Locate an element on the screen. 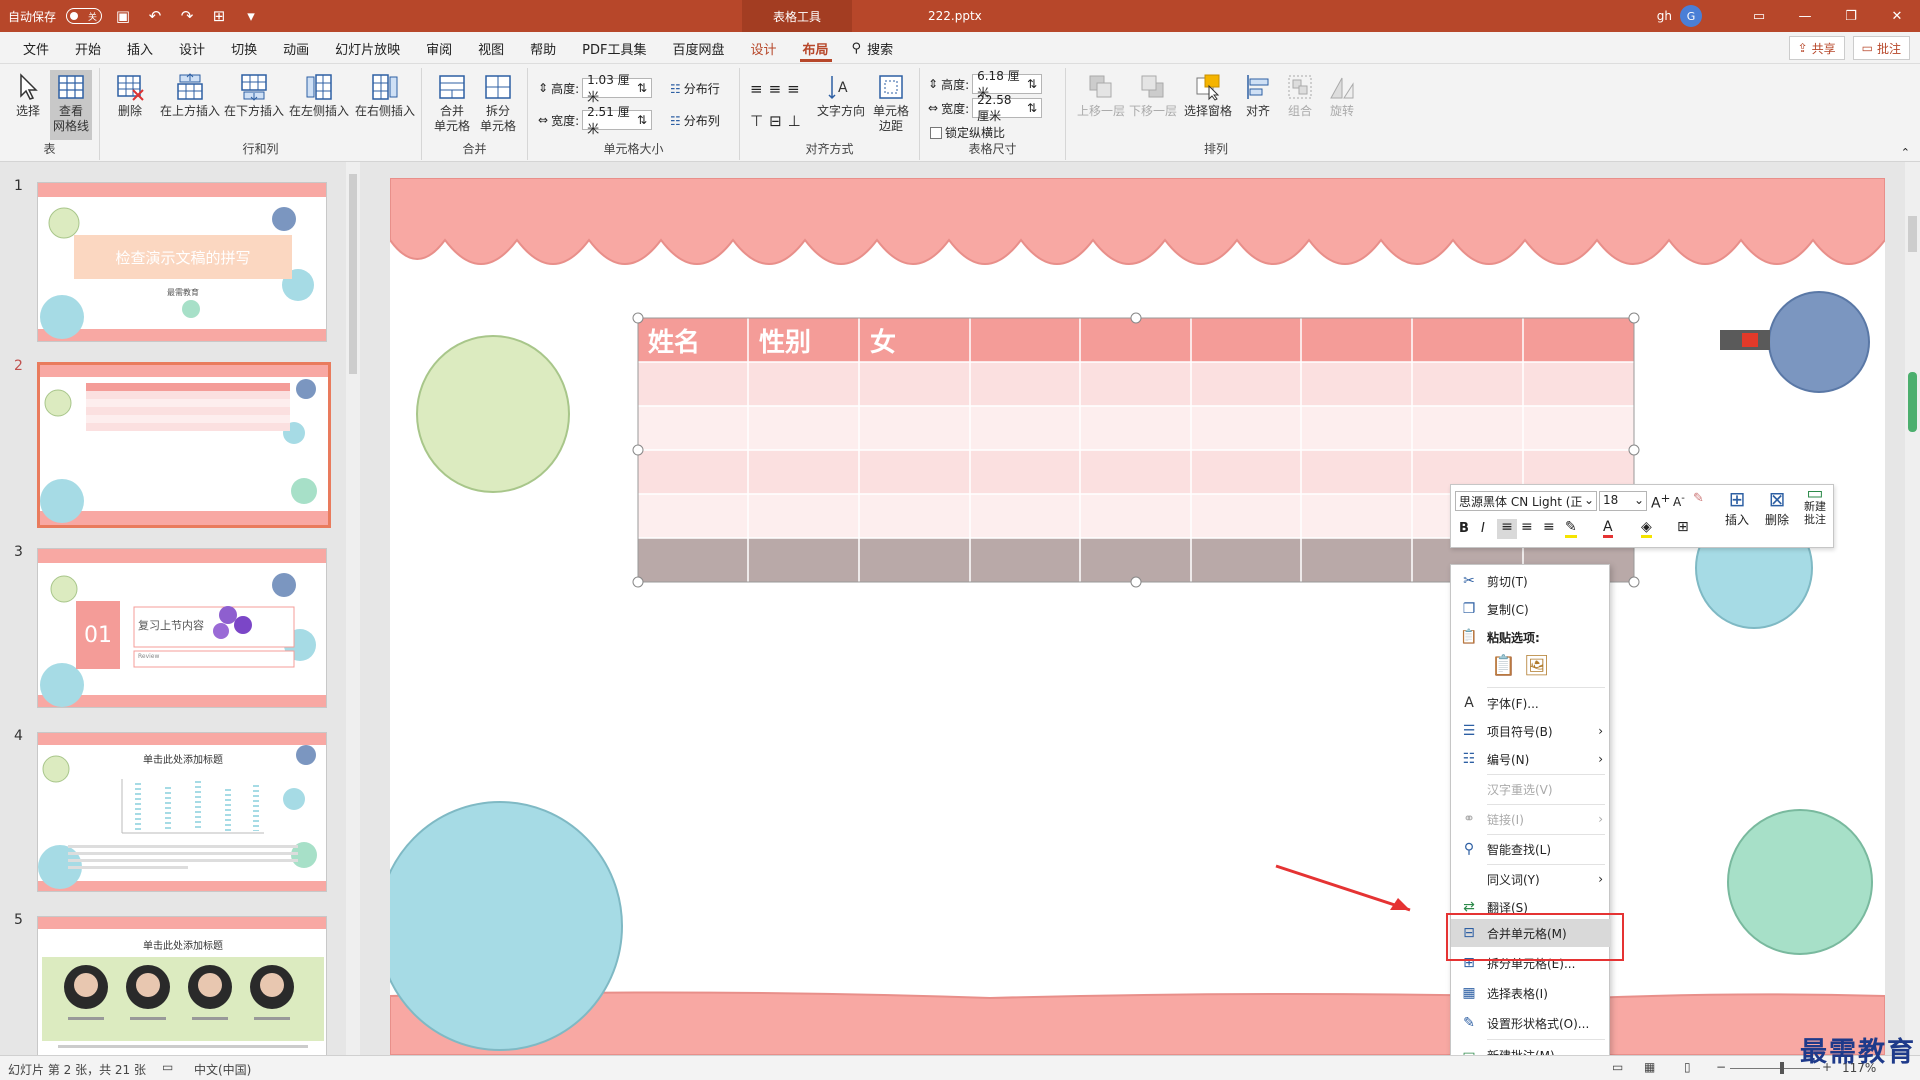 This screenshot has height=1080, width=1920. tab-help: 帮助 is located at coordinates (543, 48).